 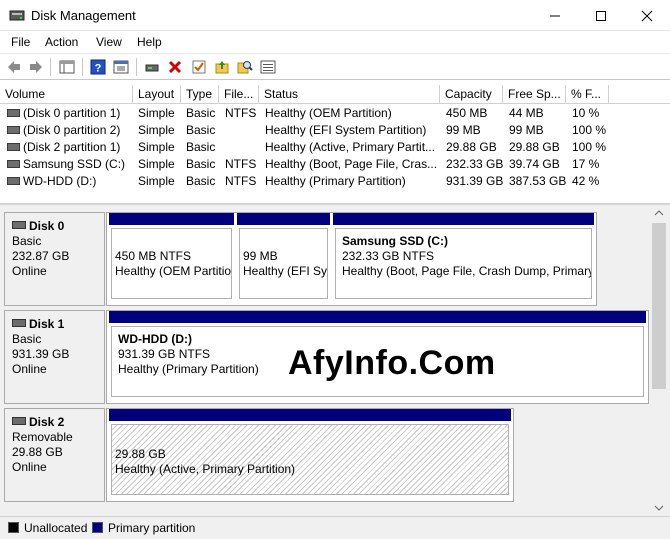 I want to click on scrollbar-thumb, so click(x=659, y=306).